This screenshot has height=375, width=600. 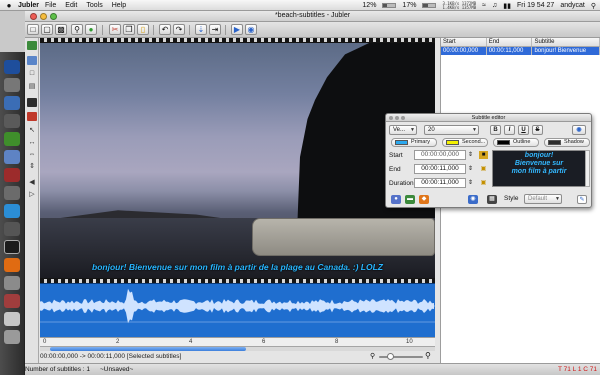 I want to click on forward-icon: ▷, so click(x=32, y=194).